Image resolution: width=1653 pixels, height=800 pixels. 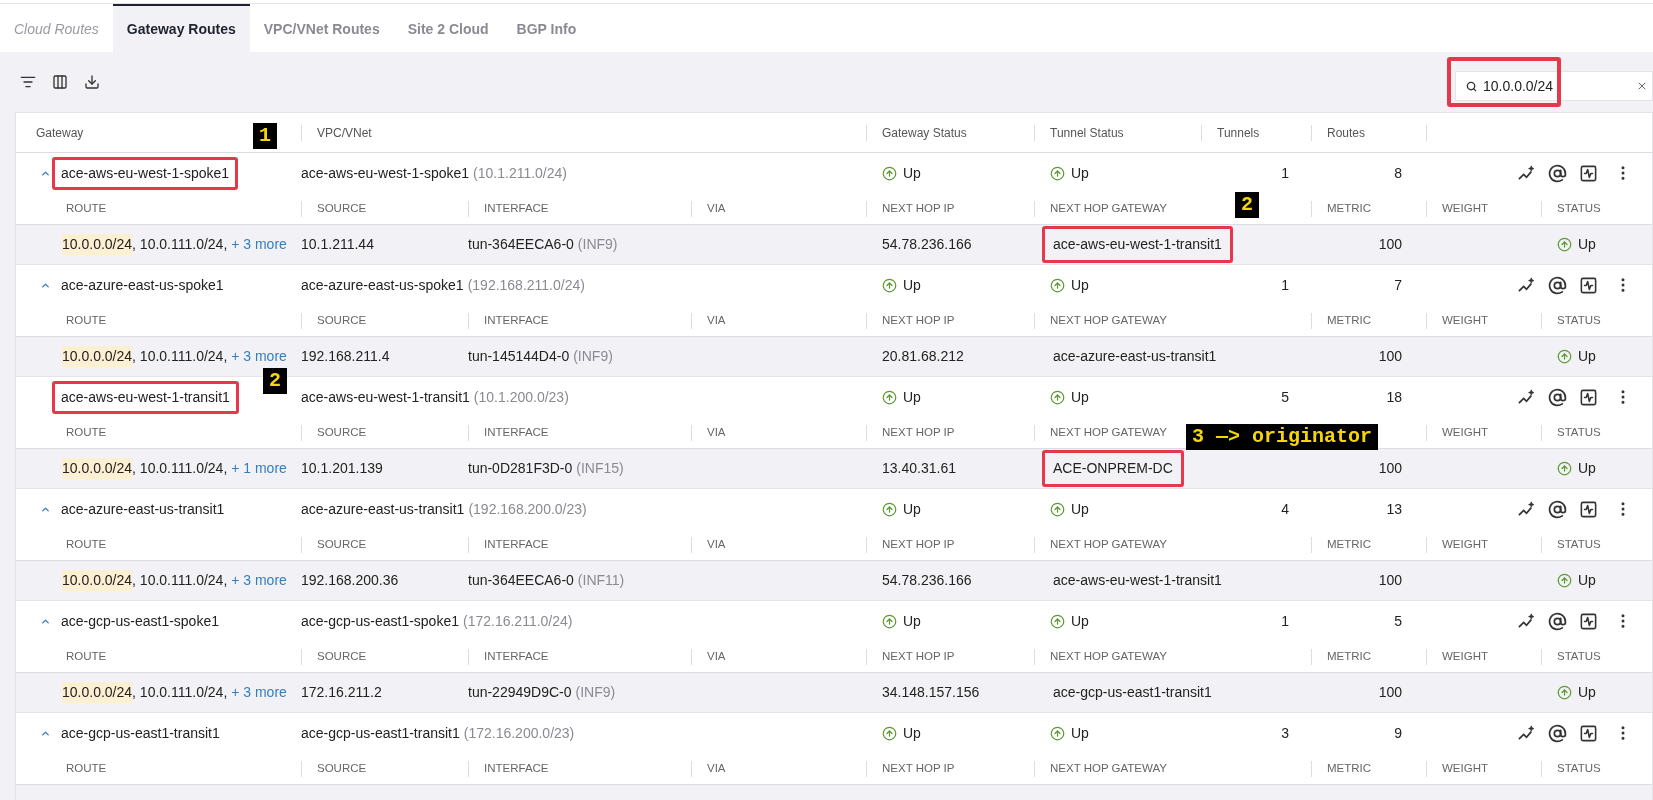 I want to click on tab: VPC/VNet Routes, so click(x=321, y=28).